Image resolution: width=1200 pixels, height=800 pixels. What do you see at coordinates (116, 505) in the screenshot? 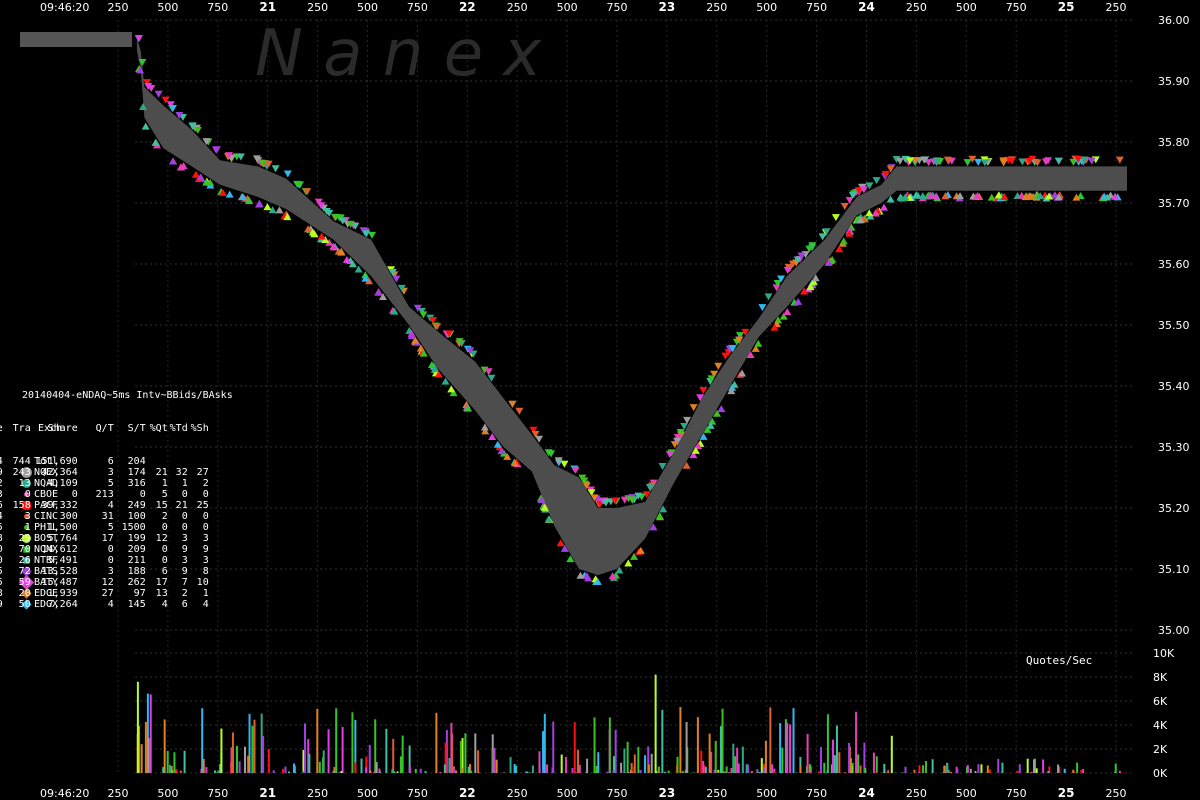
I see `legend-row: PACF62615839,3324249152125` at bounding box center [116, 505].